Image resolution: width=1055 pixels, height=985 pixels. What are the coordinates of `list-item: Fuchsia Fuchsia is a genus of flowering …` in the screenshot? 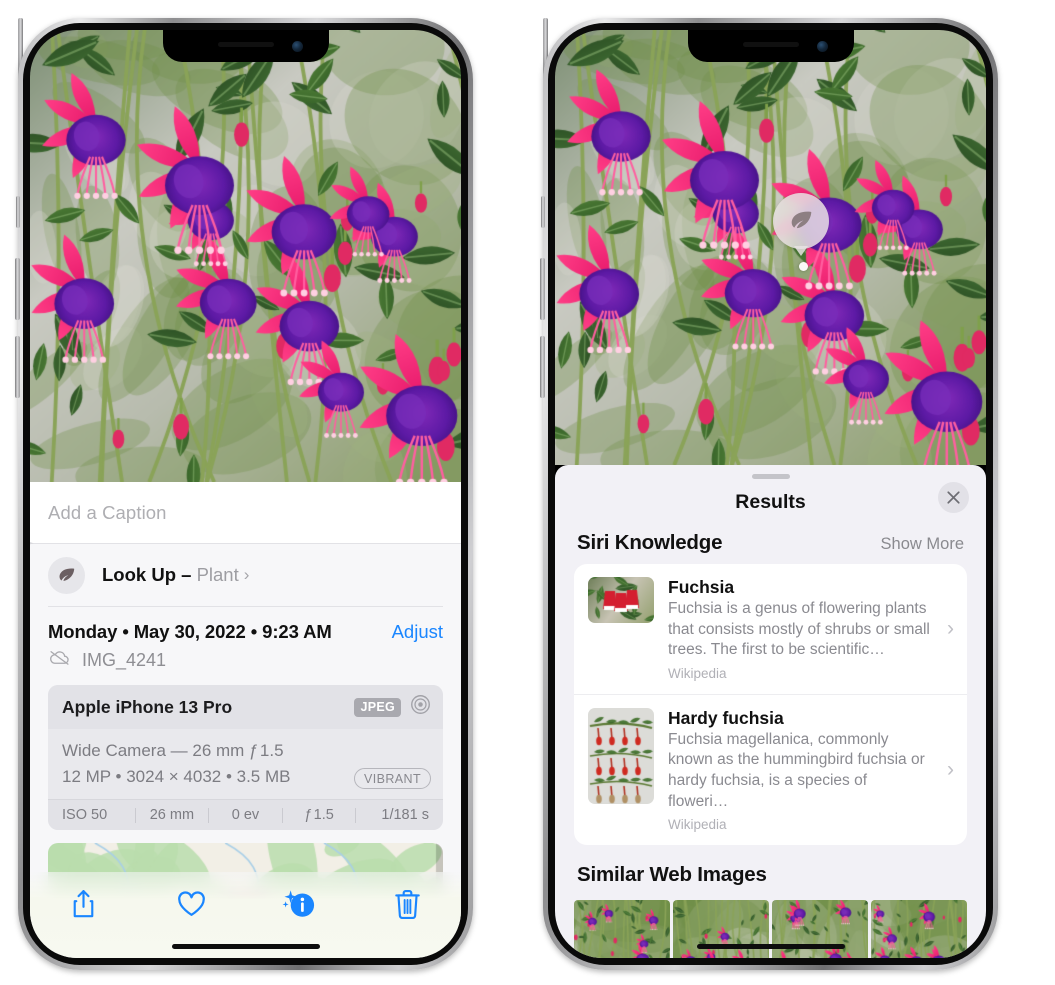 It's located at (770, 629).